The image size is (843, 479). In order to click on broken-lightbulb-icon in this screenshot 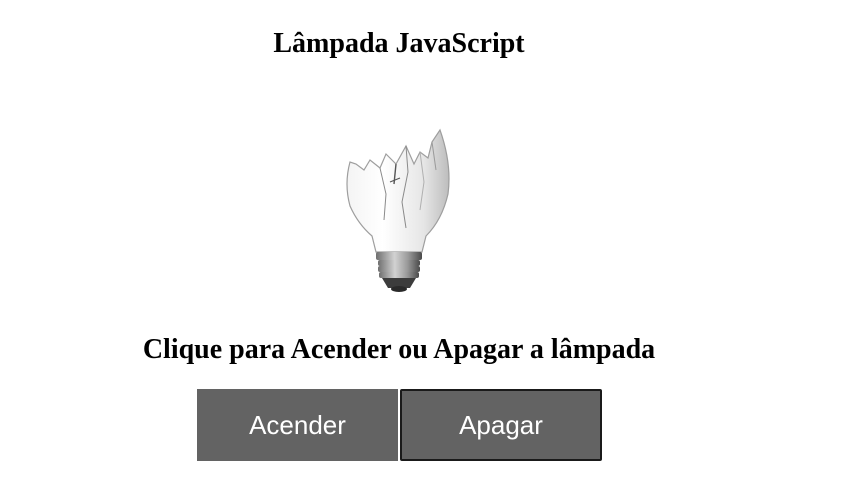, I will do `click(398, 210)`.